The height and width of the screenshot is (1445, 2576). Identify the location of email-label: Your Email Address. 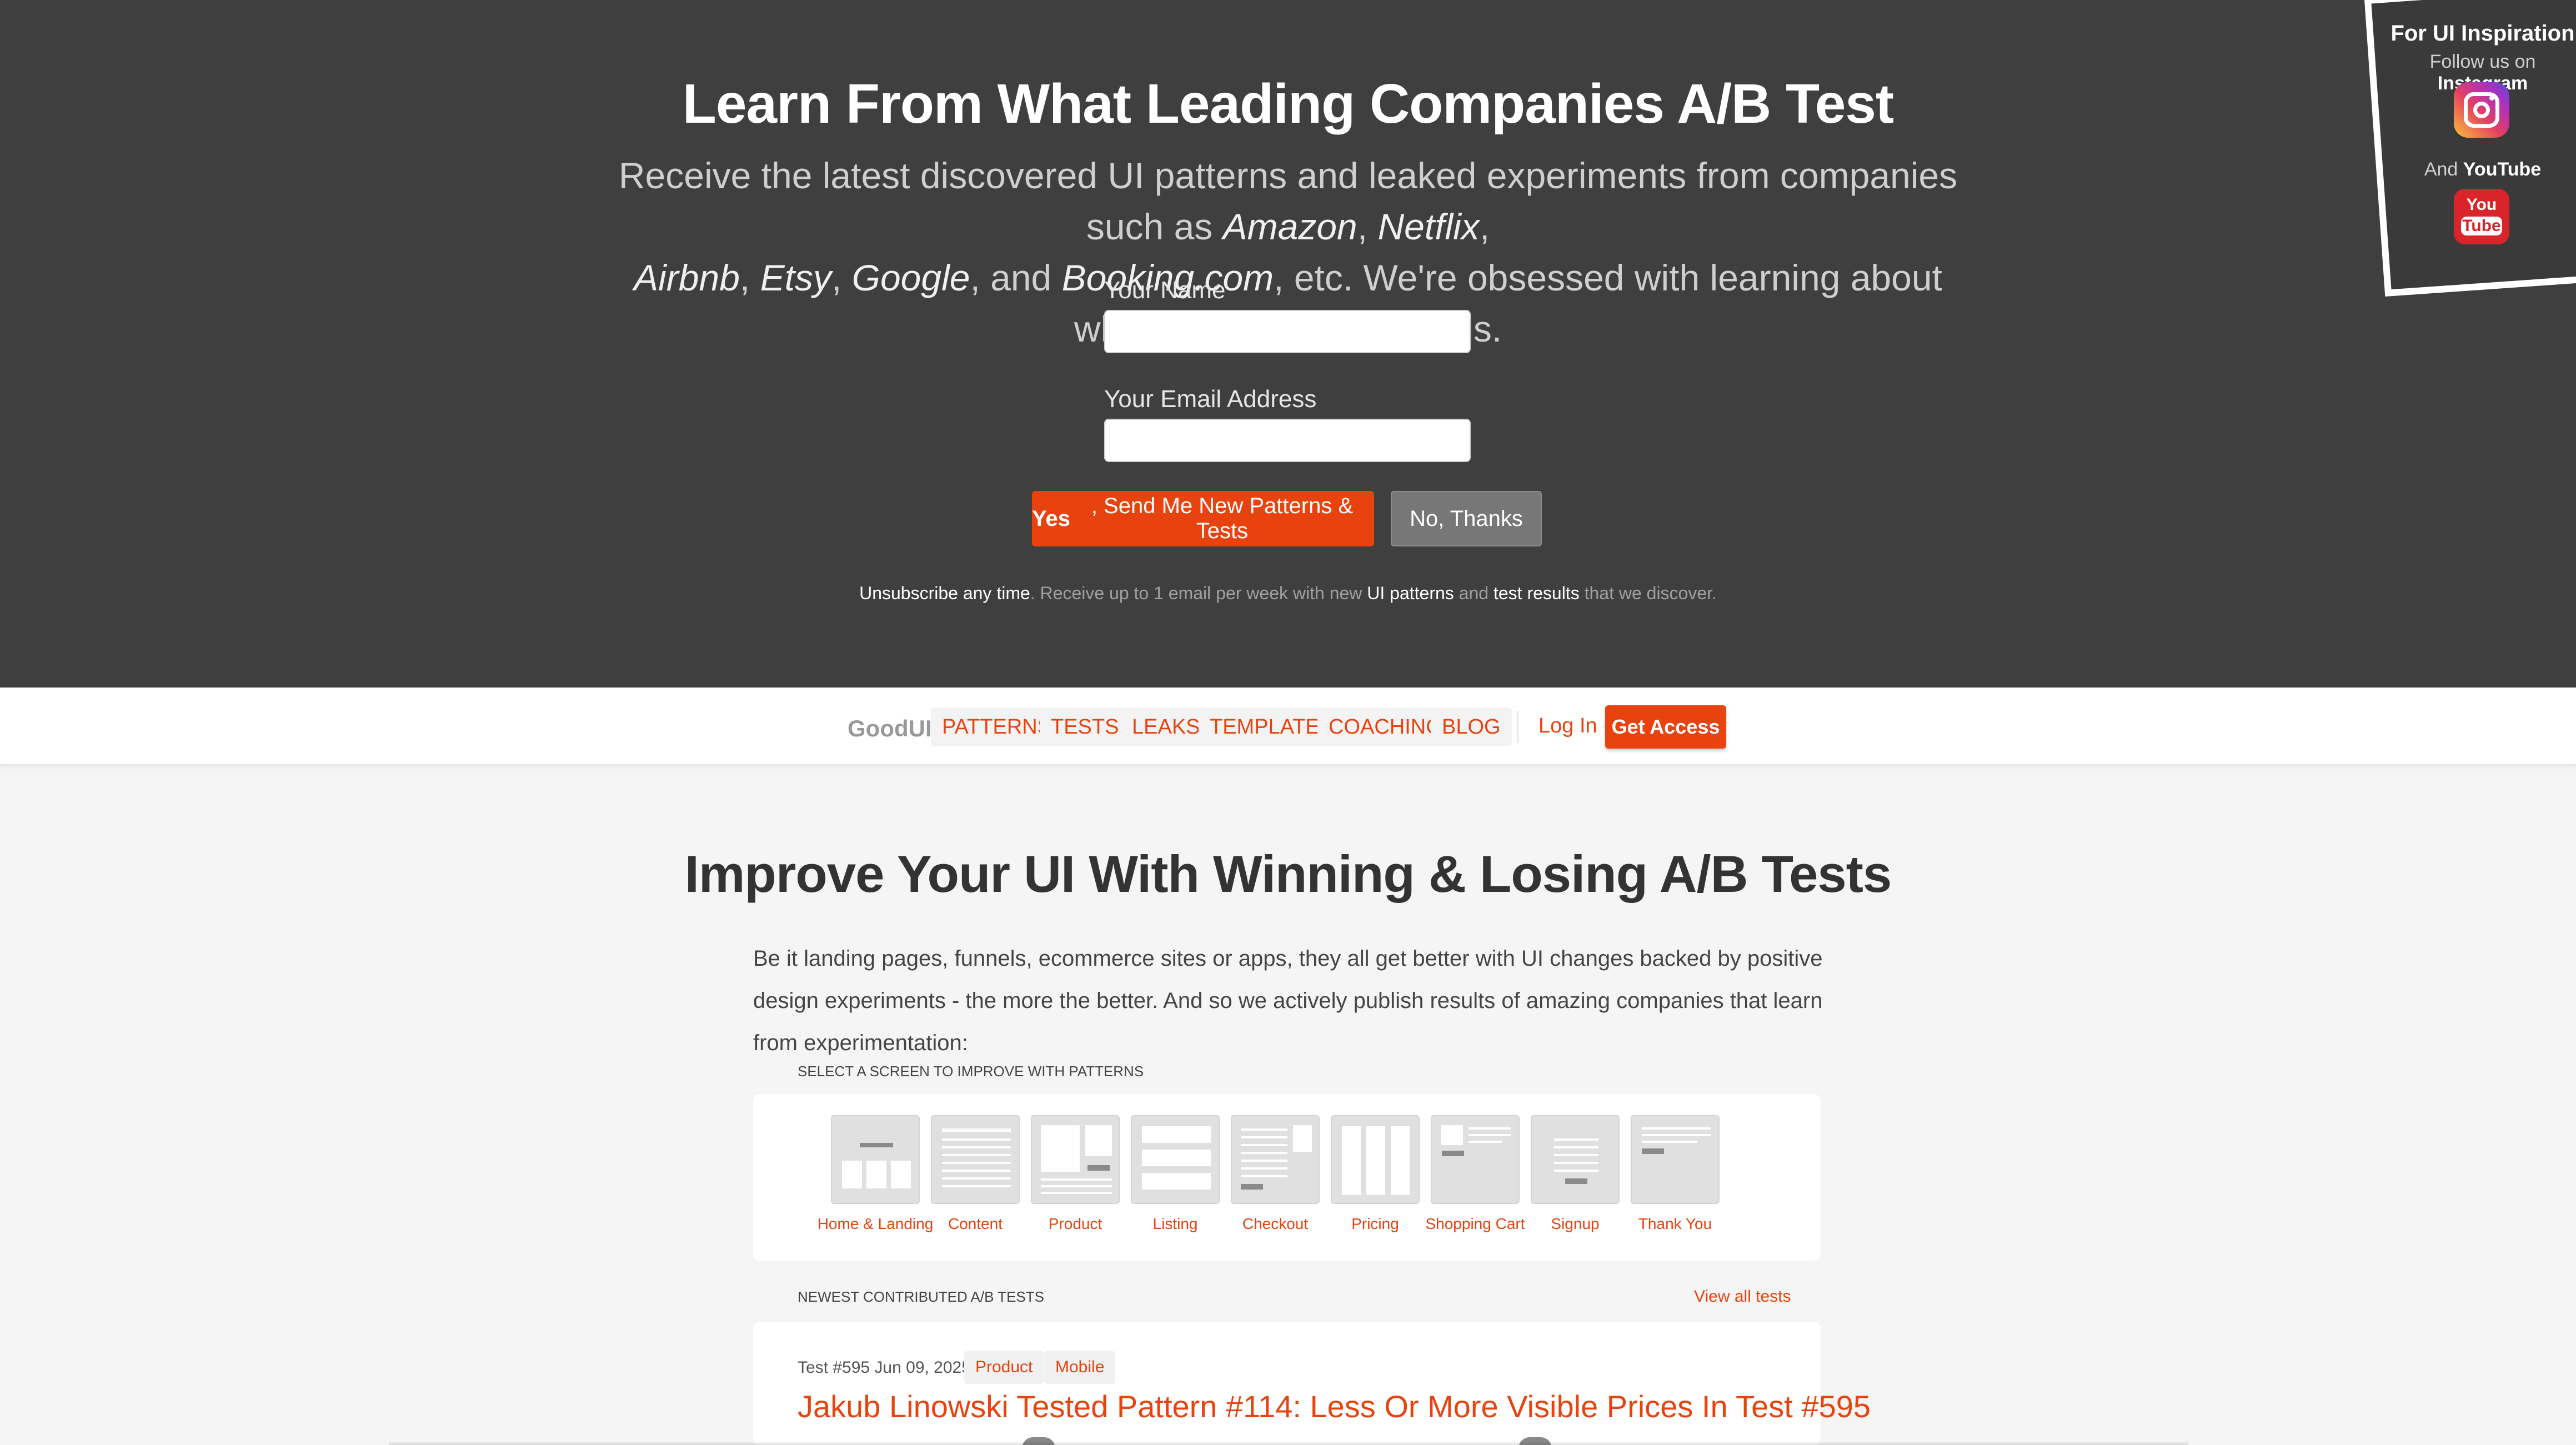
(1211, 399).